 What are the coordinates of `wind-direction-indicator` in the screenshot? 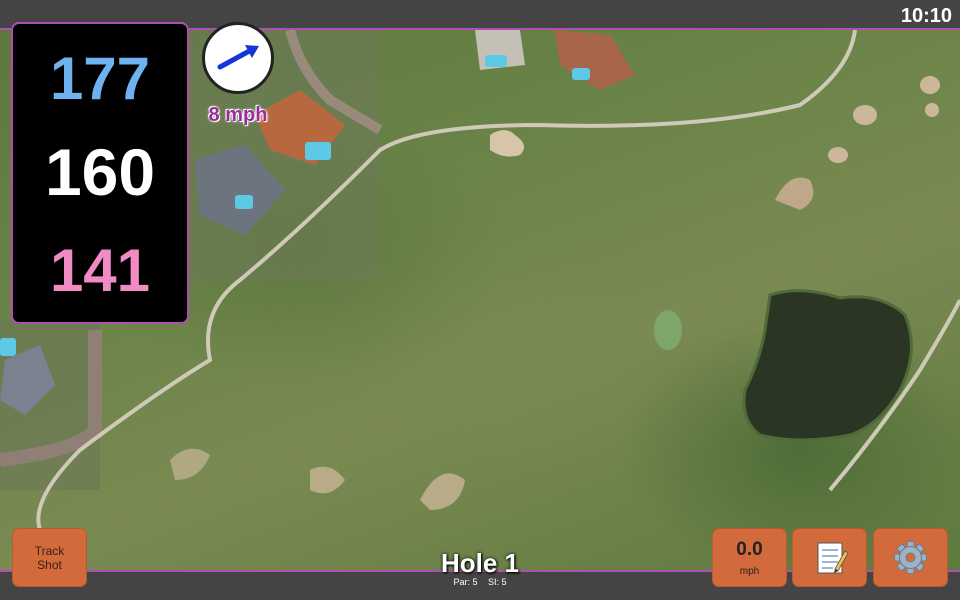 It's located at (238, 58).